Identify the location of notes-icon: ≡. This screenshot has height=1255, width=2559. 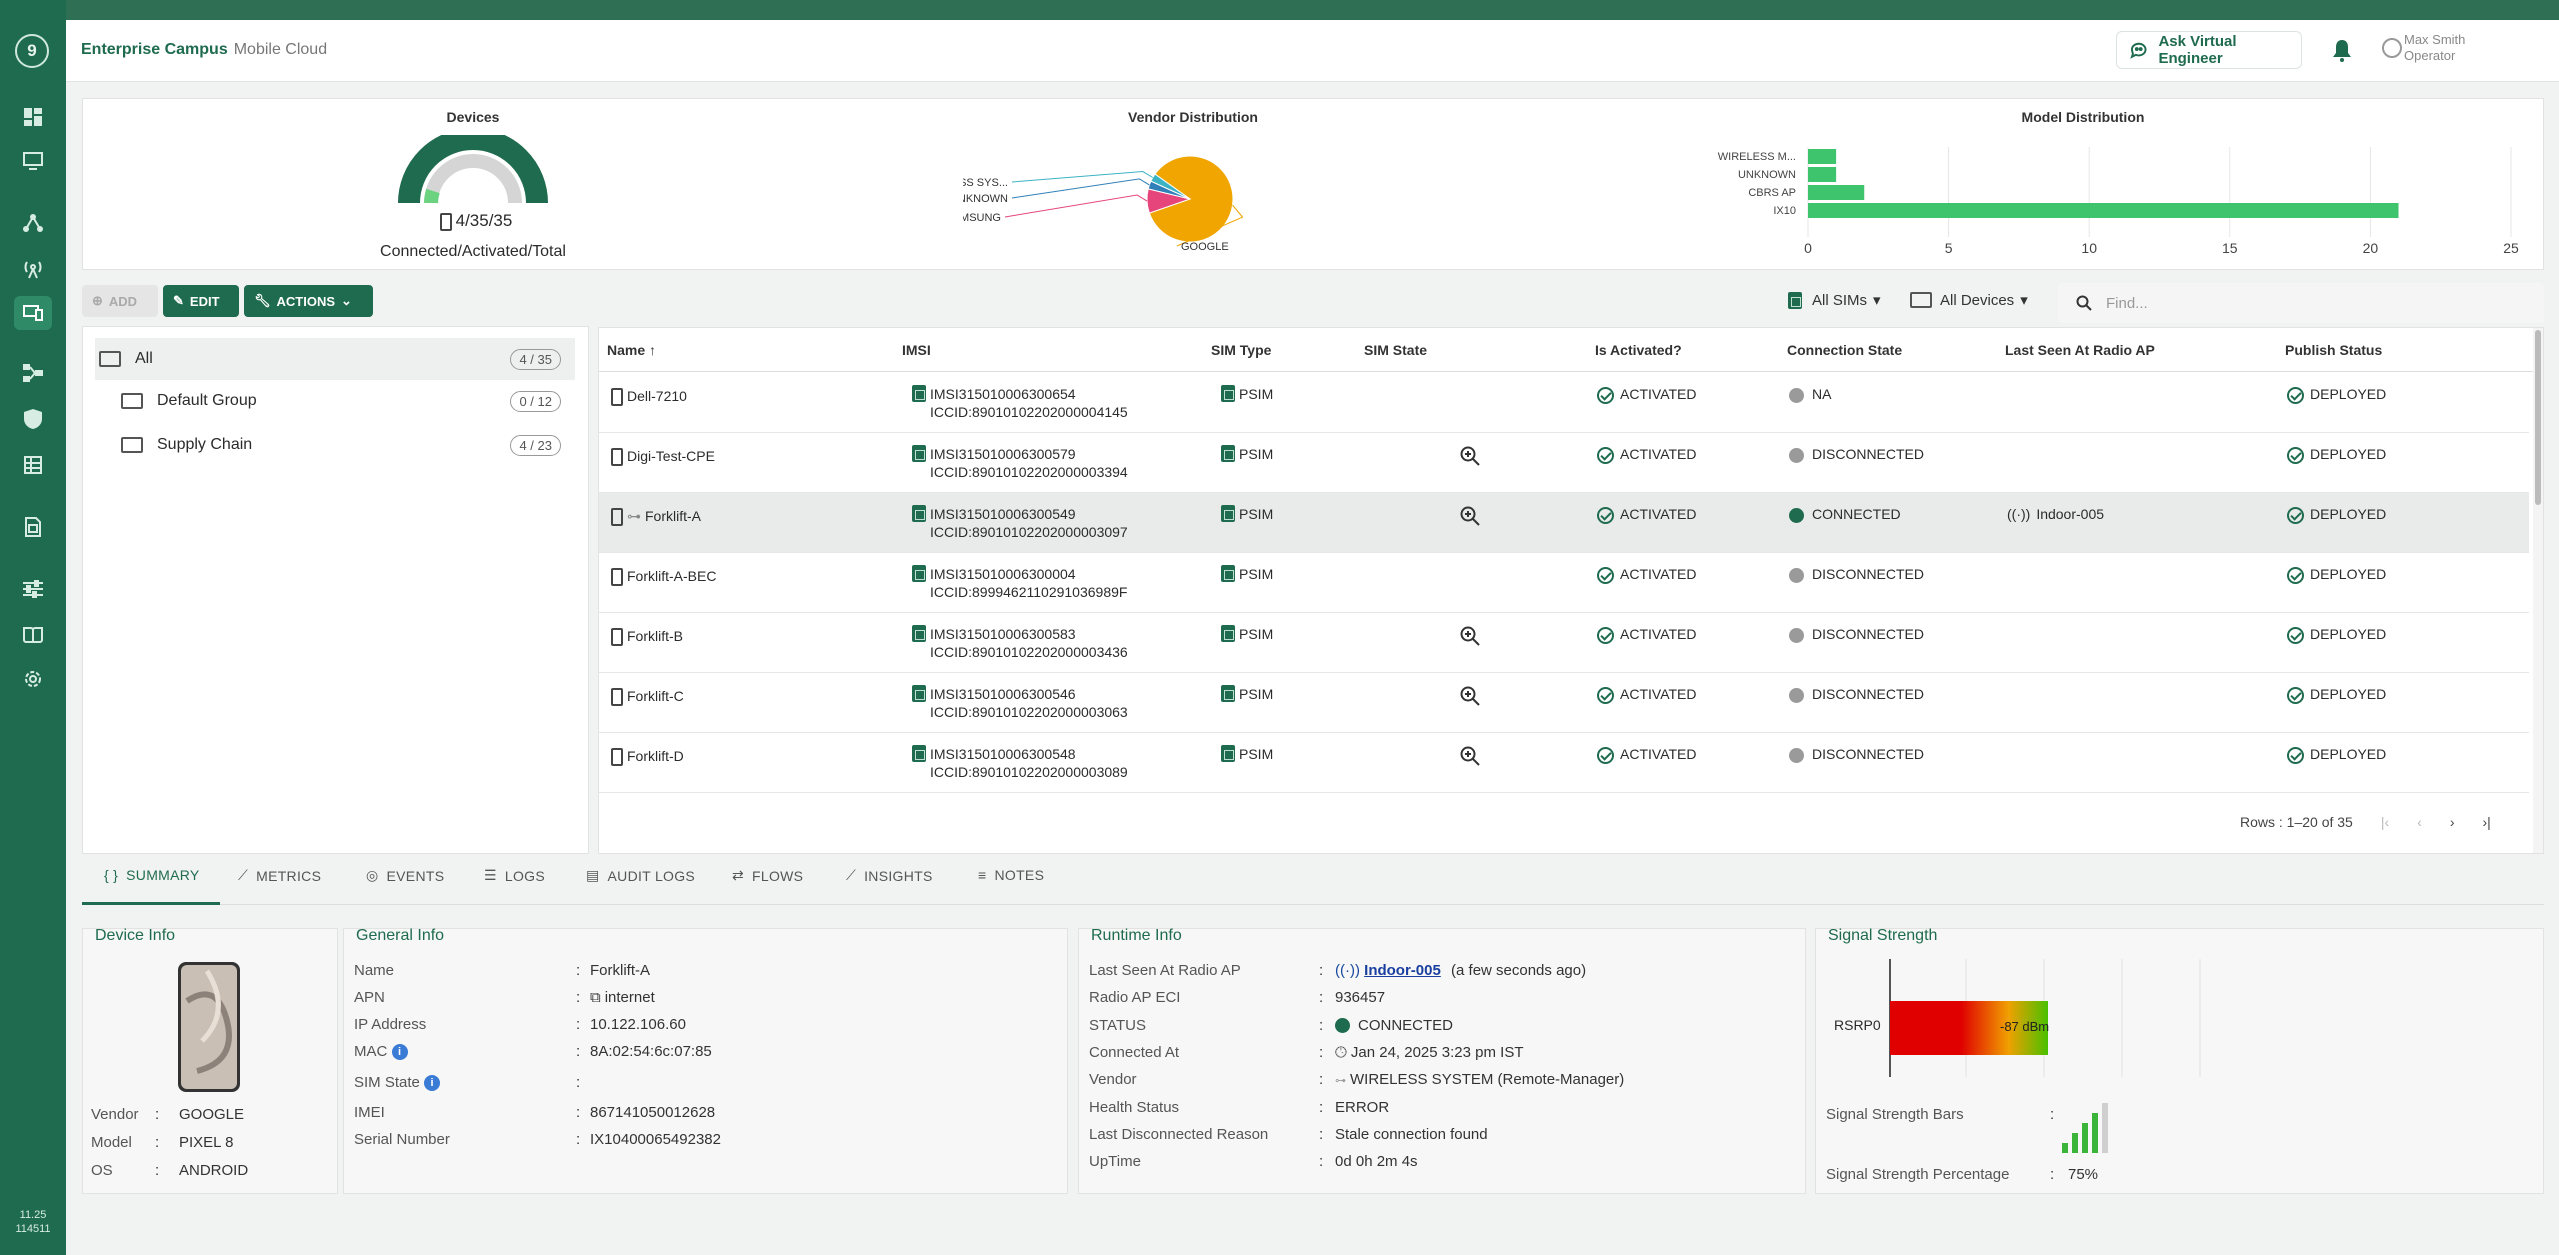
(982, 875).